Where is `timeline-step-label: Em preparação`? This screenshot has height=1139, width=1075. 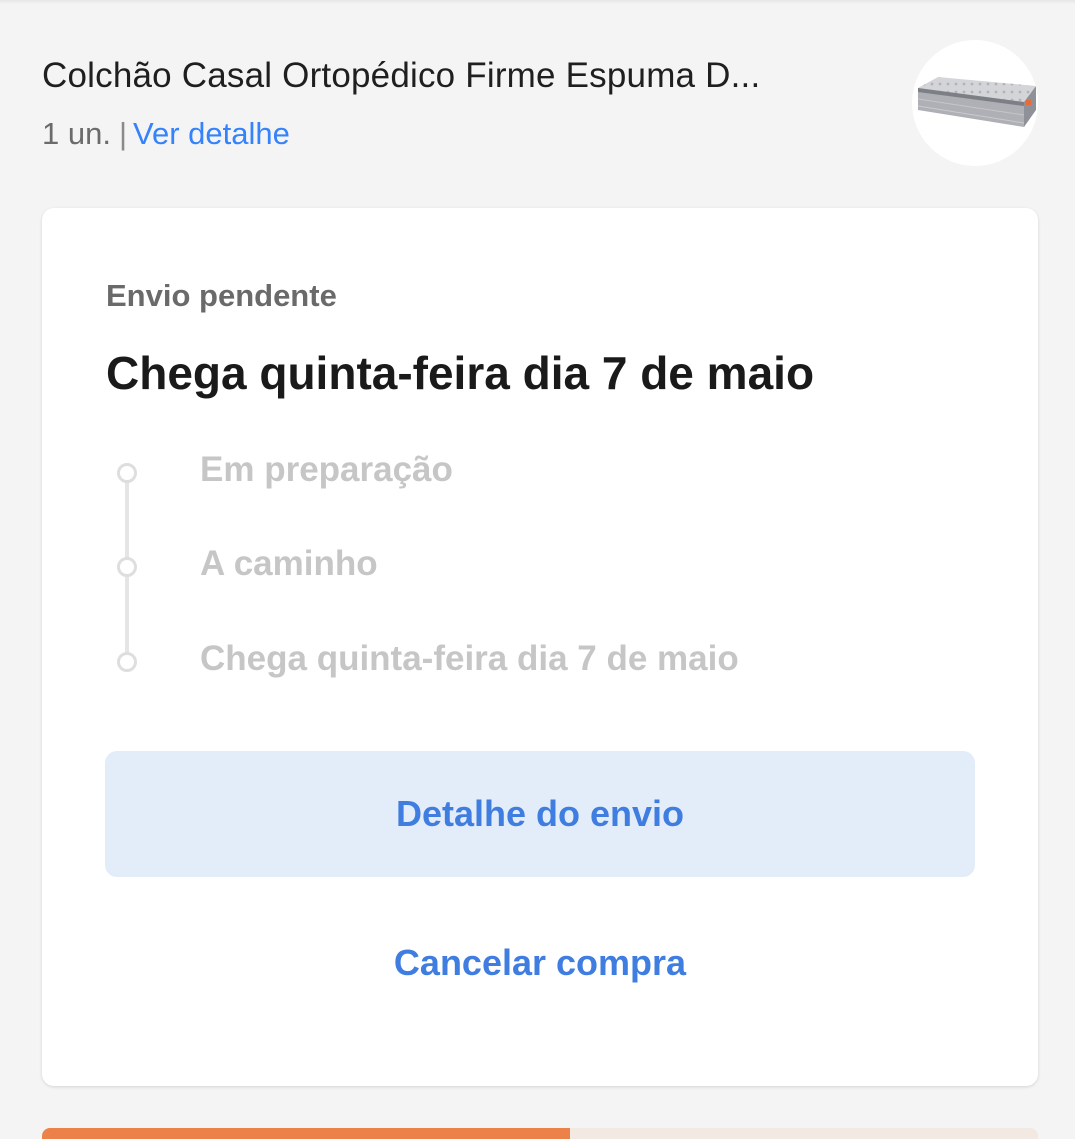
timeline-step-label: Em preparação is located at coordinates (326, 469).